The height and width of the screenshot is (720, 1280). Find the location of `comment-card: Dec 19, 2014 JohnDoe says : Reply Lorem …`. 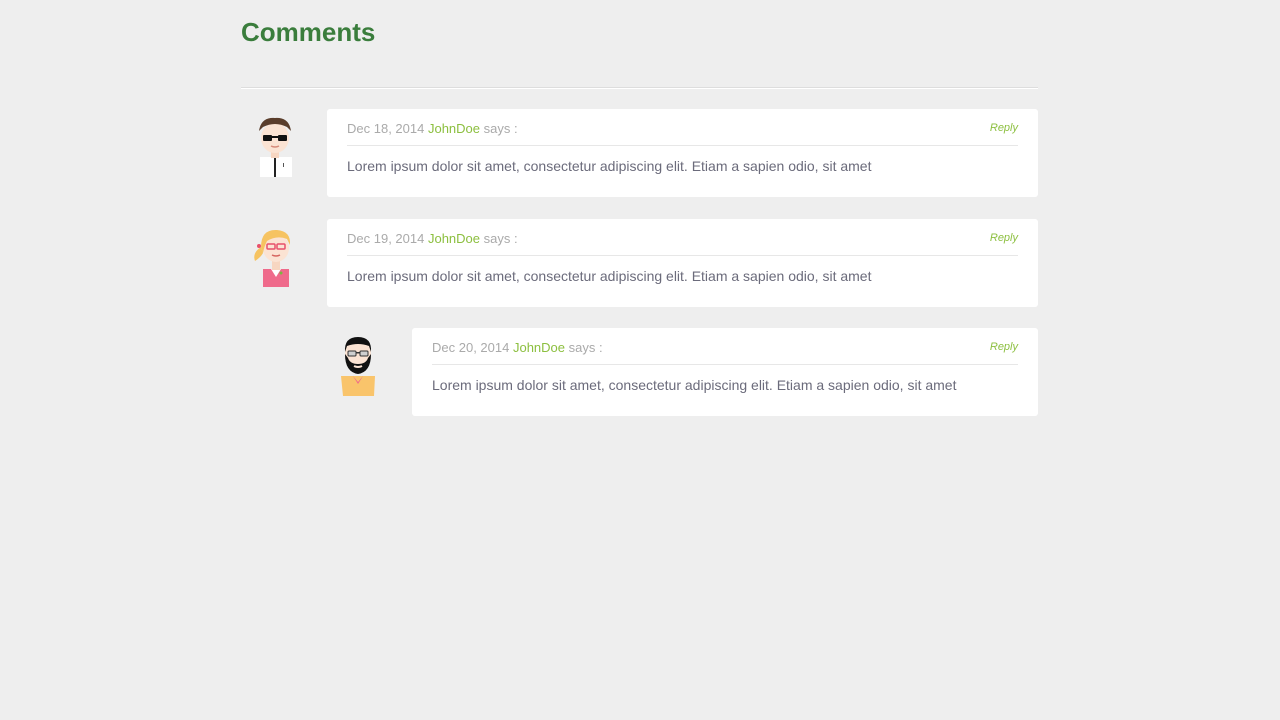

comment-card: Dec 19, 2014 JohnDoe says : Reply Lorem … is located at coordinates (682, 263).